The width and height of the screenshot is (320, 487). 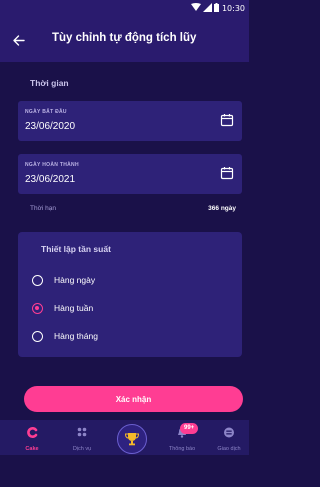 I want to click on frequency-title: Thiết lập tần suất, so click(x=76, y=249).